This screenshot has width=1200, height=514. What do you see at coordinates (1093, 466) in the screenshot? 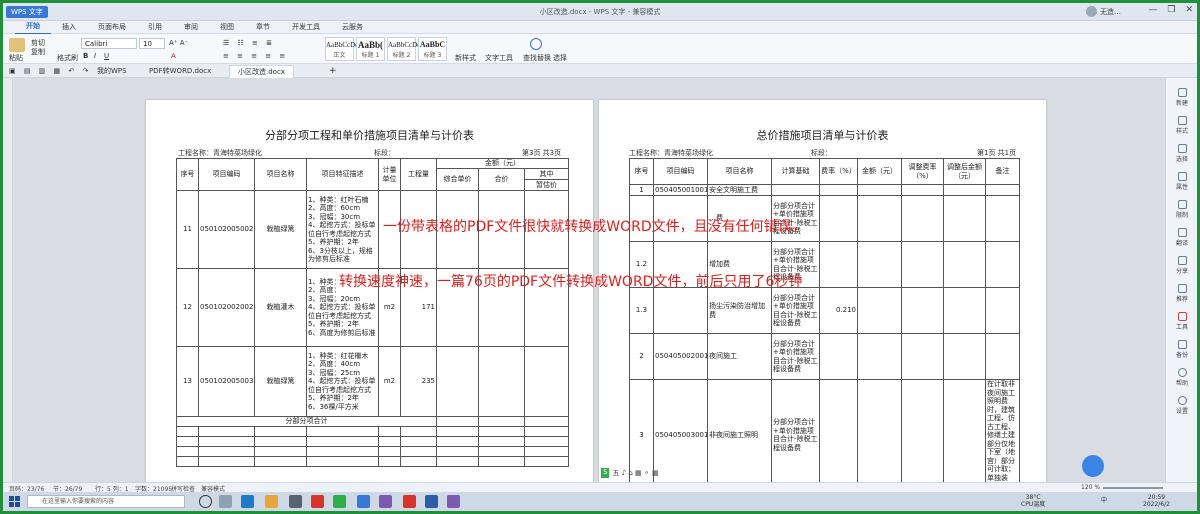
I see `assistant-bird-icon` at bounding box center [1093, 466].